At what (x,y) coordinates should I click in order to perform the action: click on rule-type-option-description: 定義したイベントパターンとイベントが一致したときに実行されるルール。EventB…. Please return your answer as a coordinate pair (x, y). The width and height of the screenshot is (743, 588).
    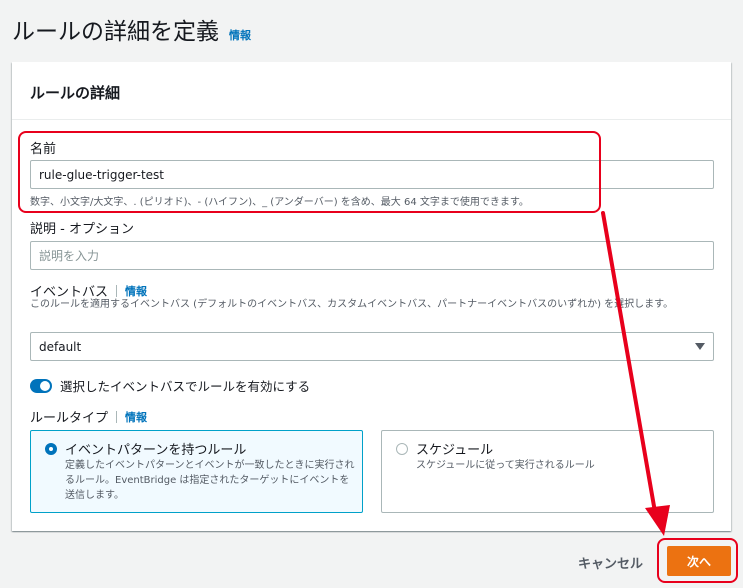
    Looking at the image, I should click on (210, 480).